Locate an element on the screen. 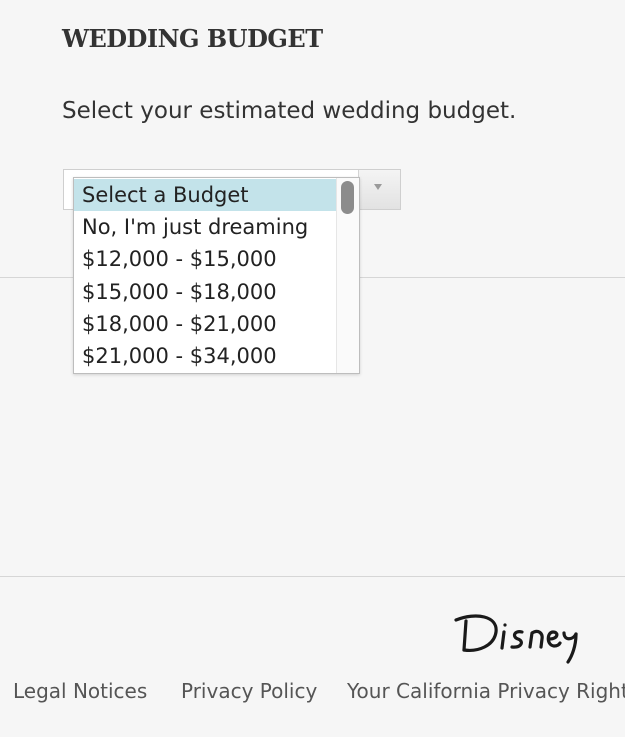 The height and width of the screenshot is (737, 625). dropdown-toggle-button is located at coordinates (379, 189).